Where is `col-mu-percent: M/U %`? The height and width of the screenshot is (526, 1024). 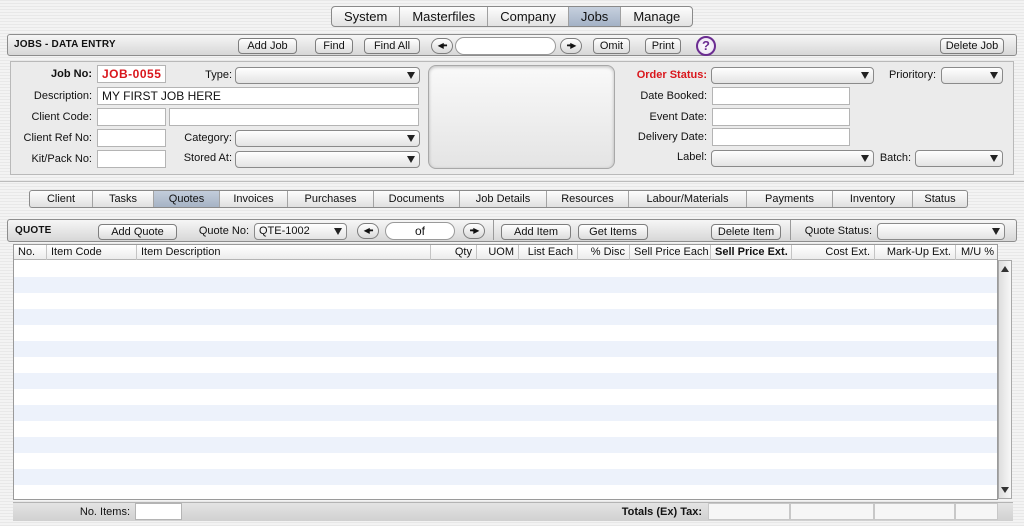 col-mu-percent: M/U % is located at coordinates (976, 252).